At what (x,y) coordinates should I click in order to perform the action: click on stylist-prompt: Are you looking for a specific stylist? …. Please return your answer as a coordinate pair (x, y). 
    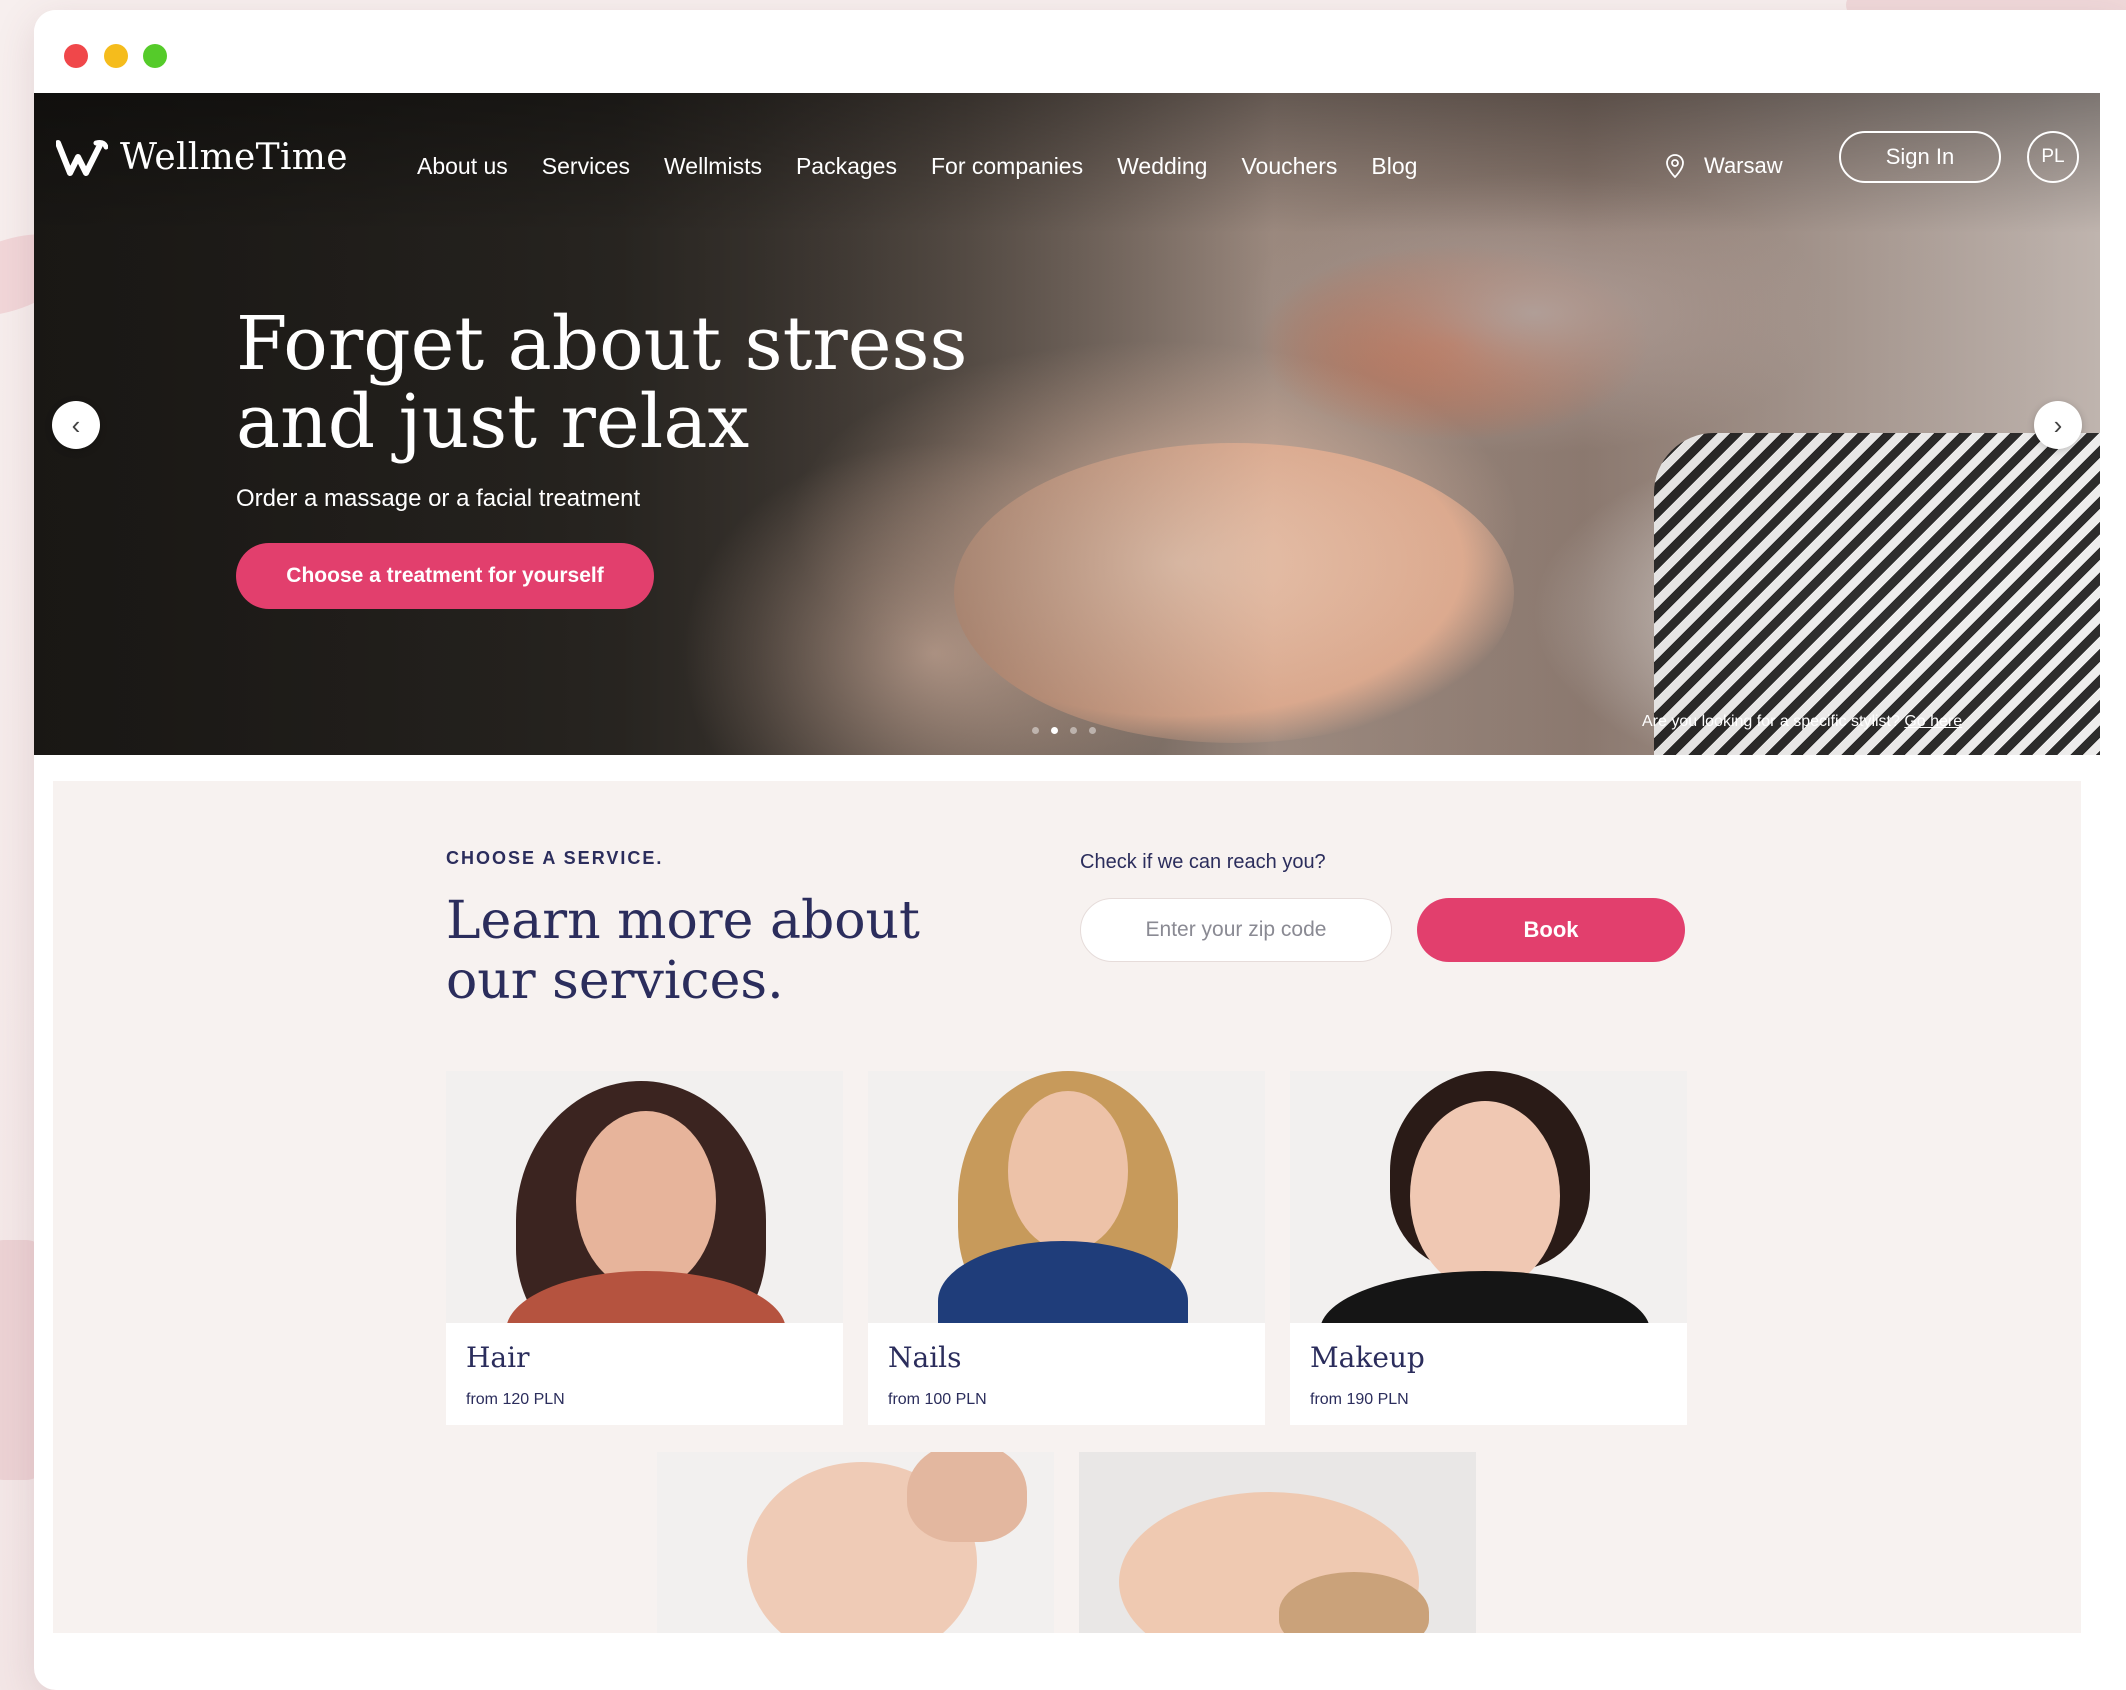
    Looking at the image, I should click on (1802, 722).